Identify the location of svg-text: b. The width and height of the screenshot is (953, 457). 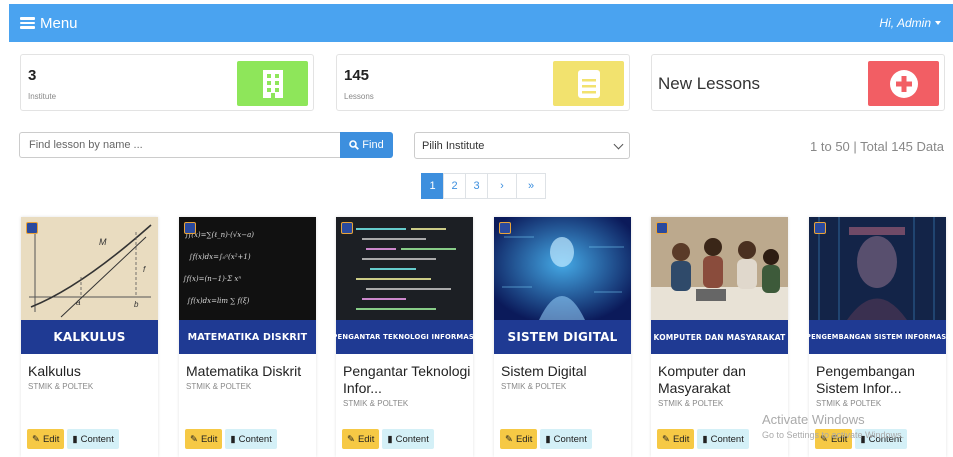
(136, 304).